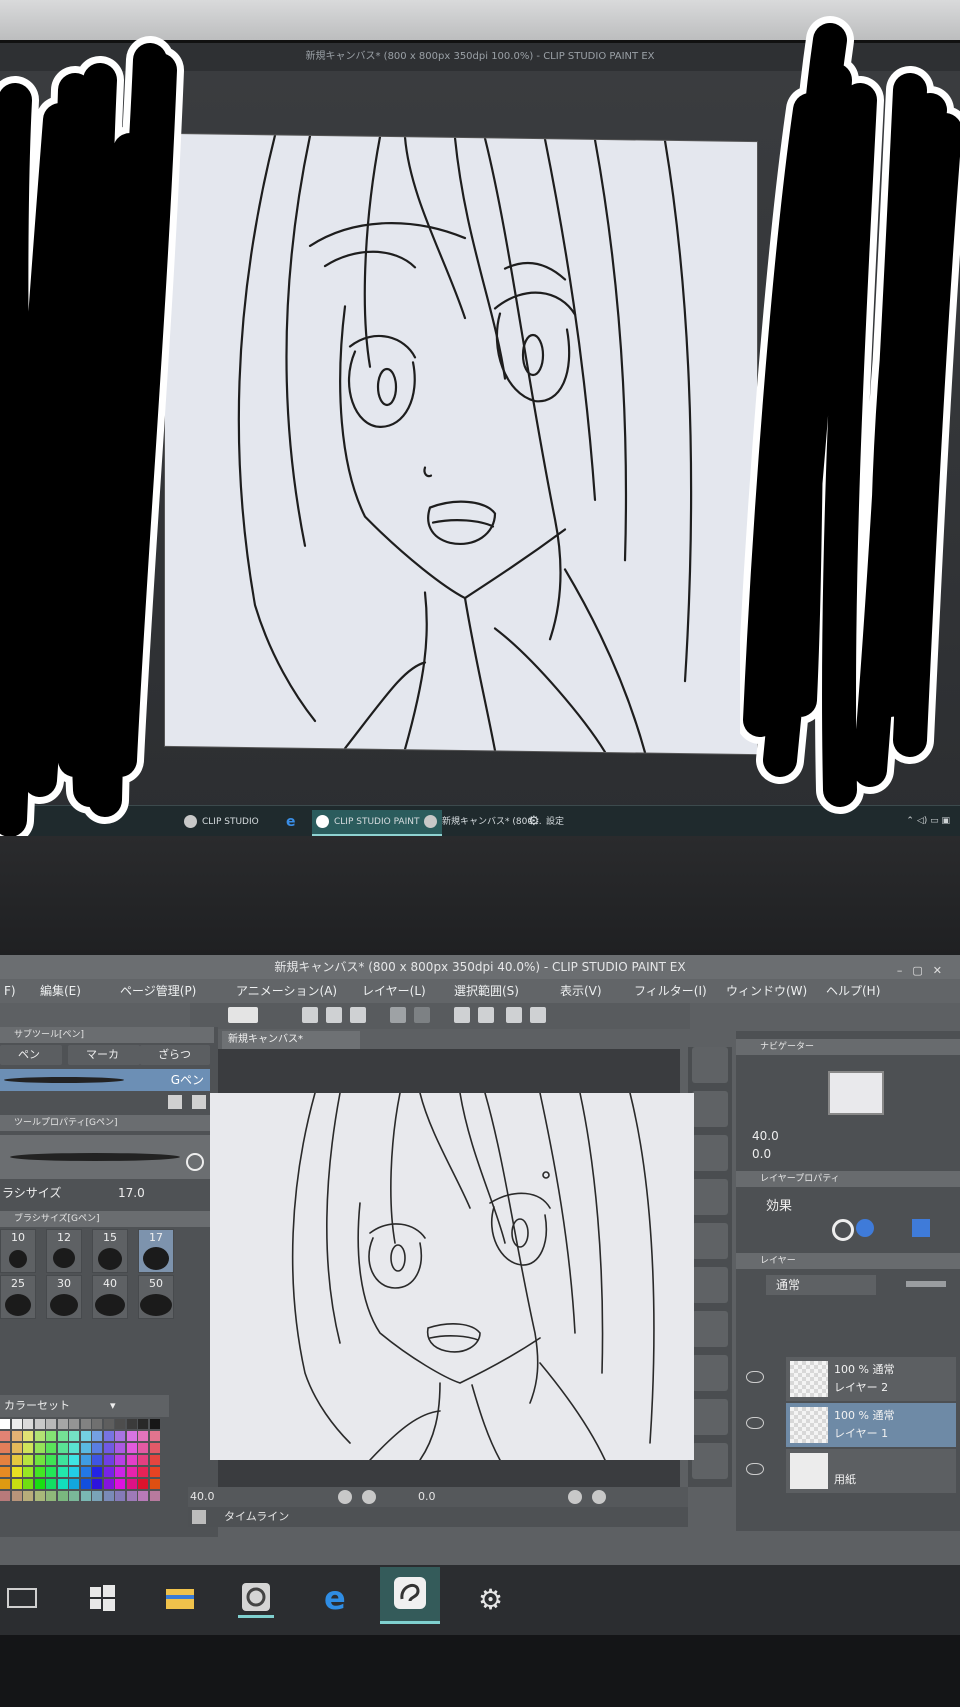  Describe the element at coordinates (64, 1297) in the screenshot. I see `brush-size-30: 30` at that location.